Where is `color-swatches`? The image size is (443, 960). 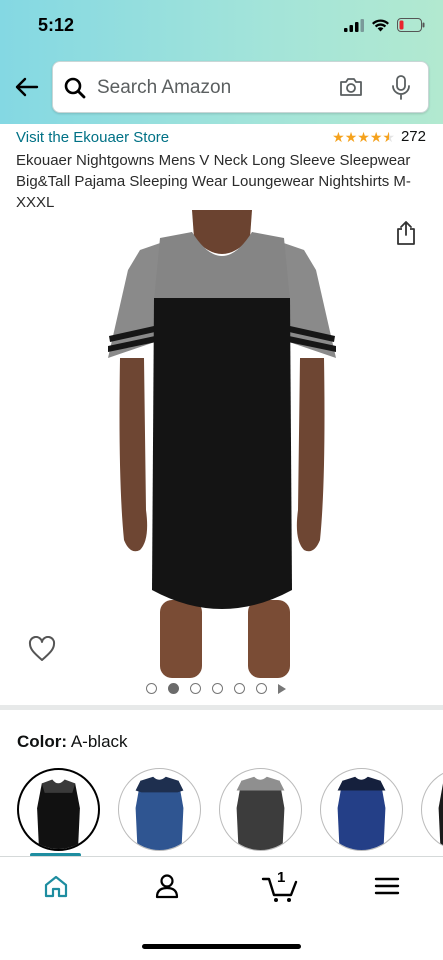 color-swatches is located at coordinates (230, 810).